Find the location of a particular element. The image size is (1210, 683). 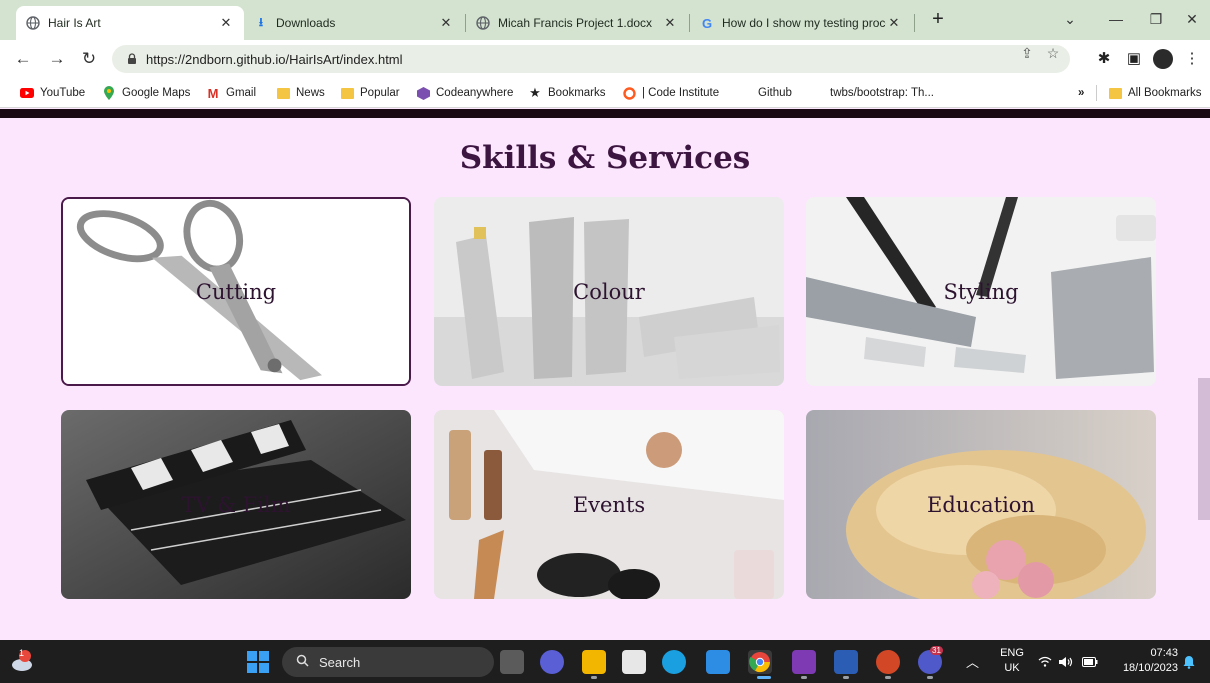

service-card-styling: Styling is located at coordinates (981, 291).